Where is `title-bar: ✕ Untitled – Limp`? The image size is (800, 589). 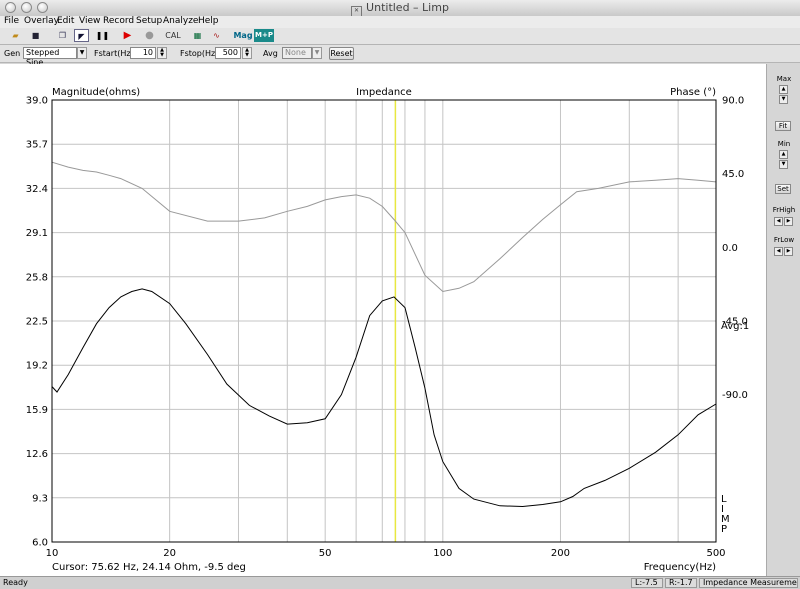
title-bar: ✕ Untitled – Limp is located at coordinates (400, 8).